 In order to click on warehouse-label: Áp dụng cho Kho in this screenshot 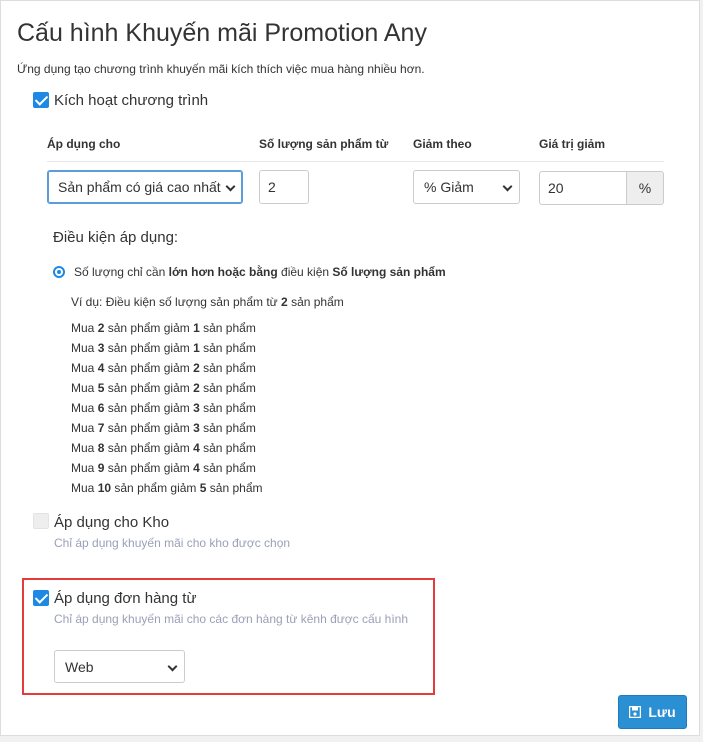, I will do `click(112, 522)`.